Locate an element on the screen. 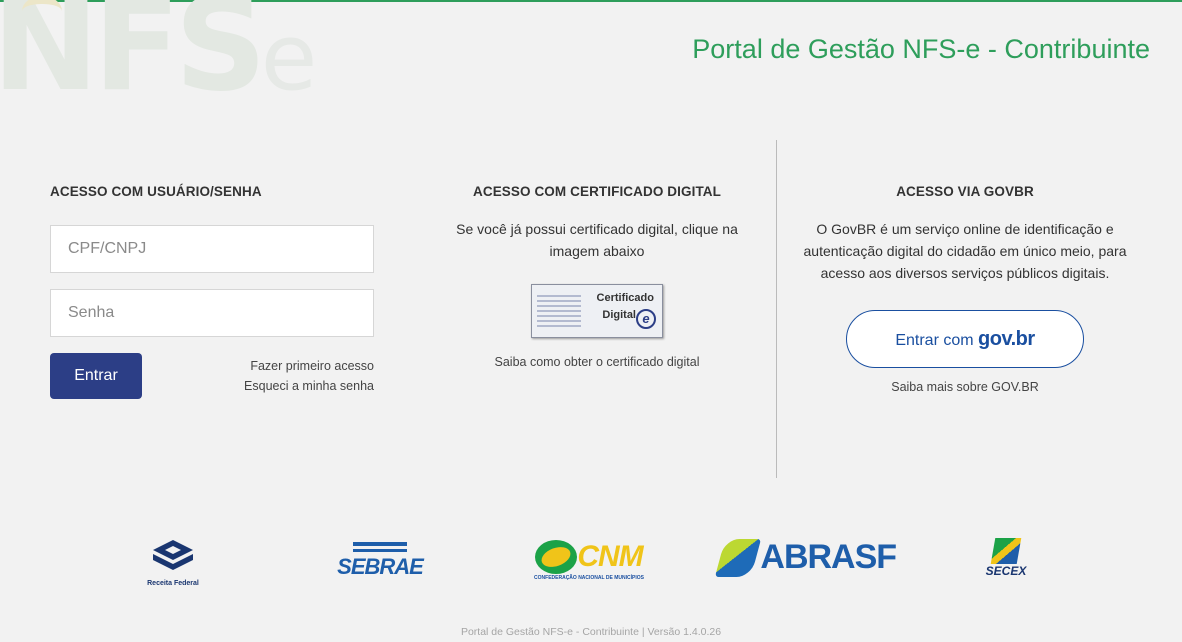  cnm-globe-icon is located at coordinates (556, 557).